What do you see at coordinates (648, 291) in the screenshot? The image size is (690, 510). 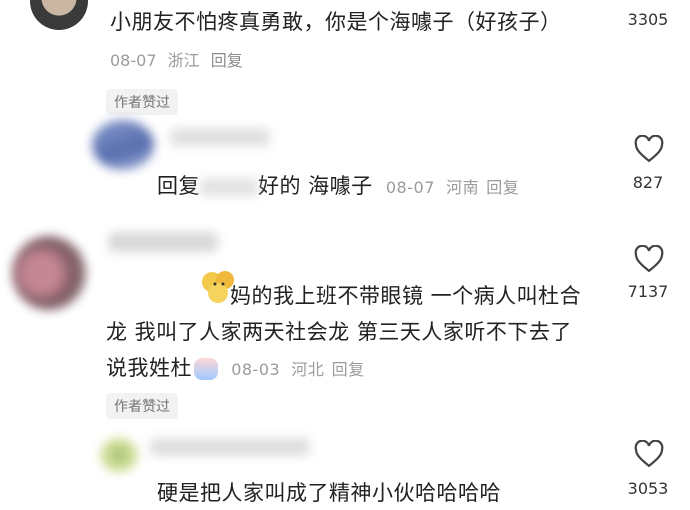 I see `like-count: 7137` at bounding box center [648, 291].